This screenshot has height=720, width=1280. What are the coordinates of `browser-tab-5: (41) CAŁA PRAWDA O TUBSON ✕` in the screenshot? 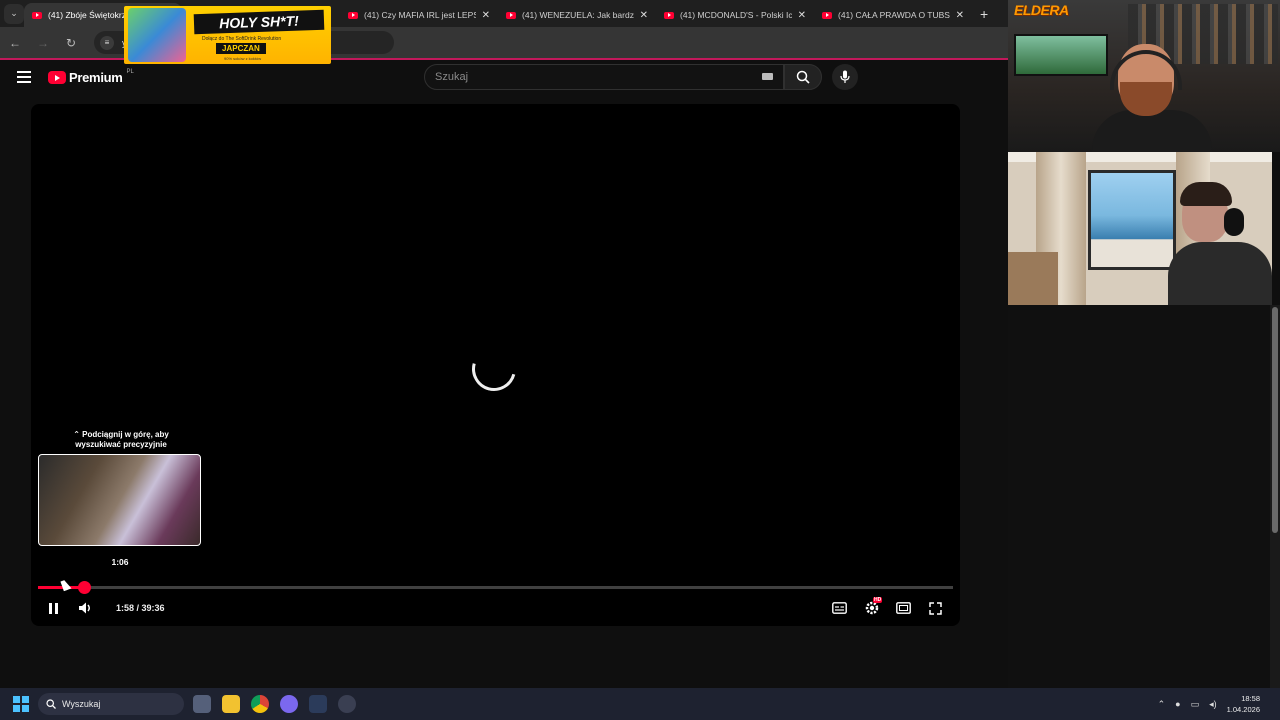 It's located at (893, 15).